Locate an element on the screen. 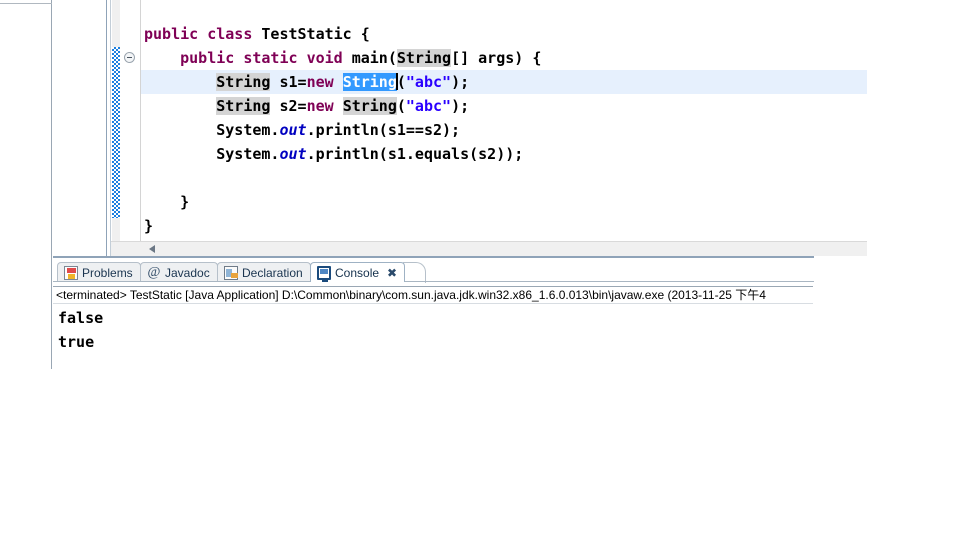  code-line-text: String s1=new String("abc"); is located at coordinates (305, 82).